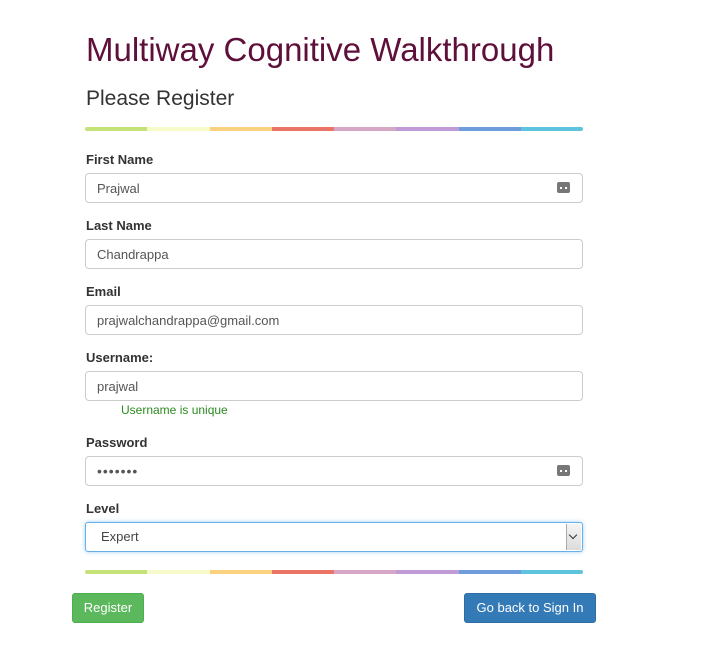  I want to click on last-name-label: Last Name, so click(119, 225).